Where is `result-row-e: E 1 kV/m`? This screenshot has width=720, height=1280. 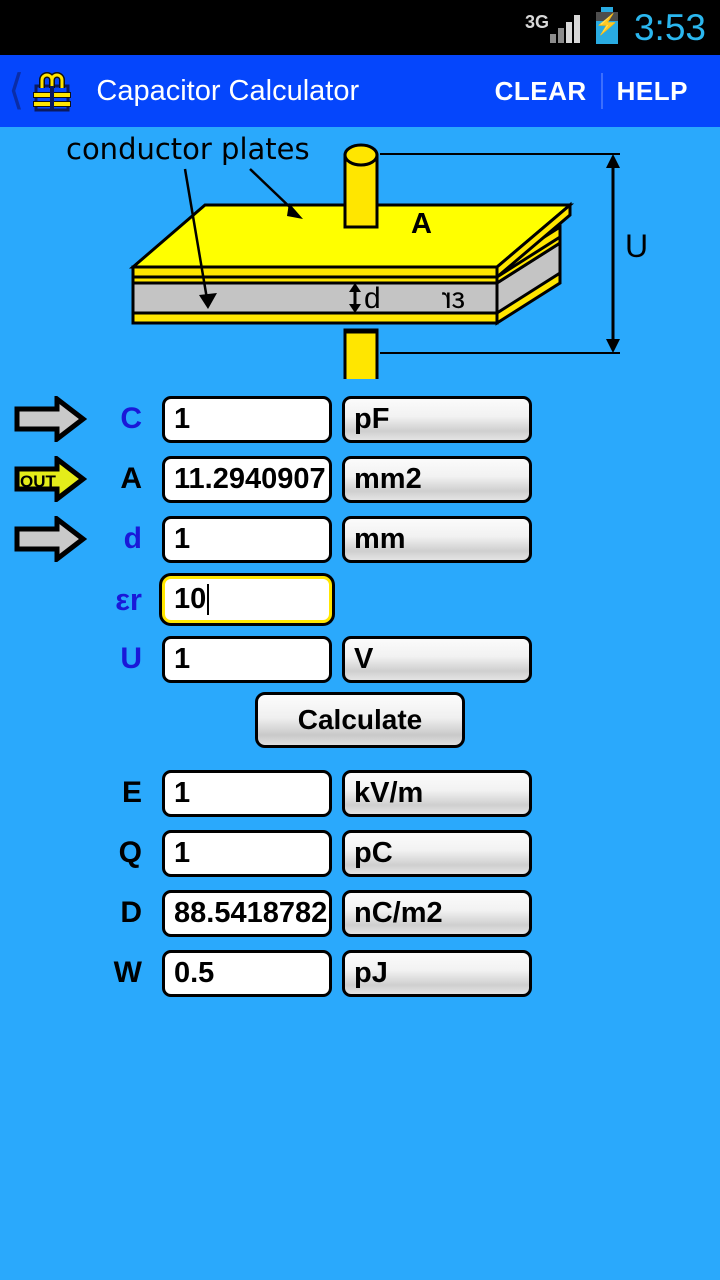 result-row-e: E 1 kV/m is located at coordinates (360, 793).